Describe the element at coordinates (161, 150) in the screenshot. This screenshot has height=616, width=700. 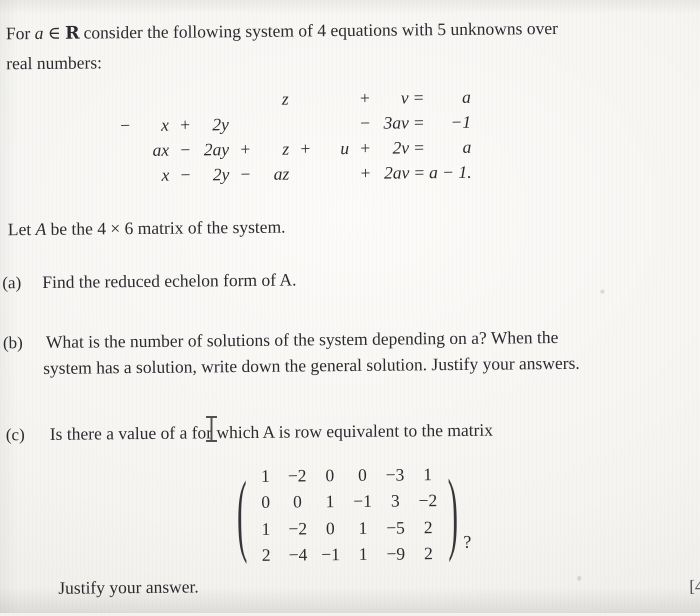
I see `eq-c1: ax` at that location.